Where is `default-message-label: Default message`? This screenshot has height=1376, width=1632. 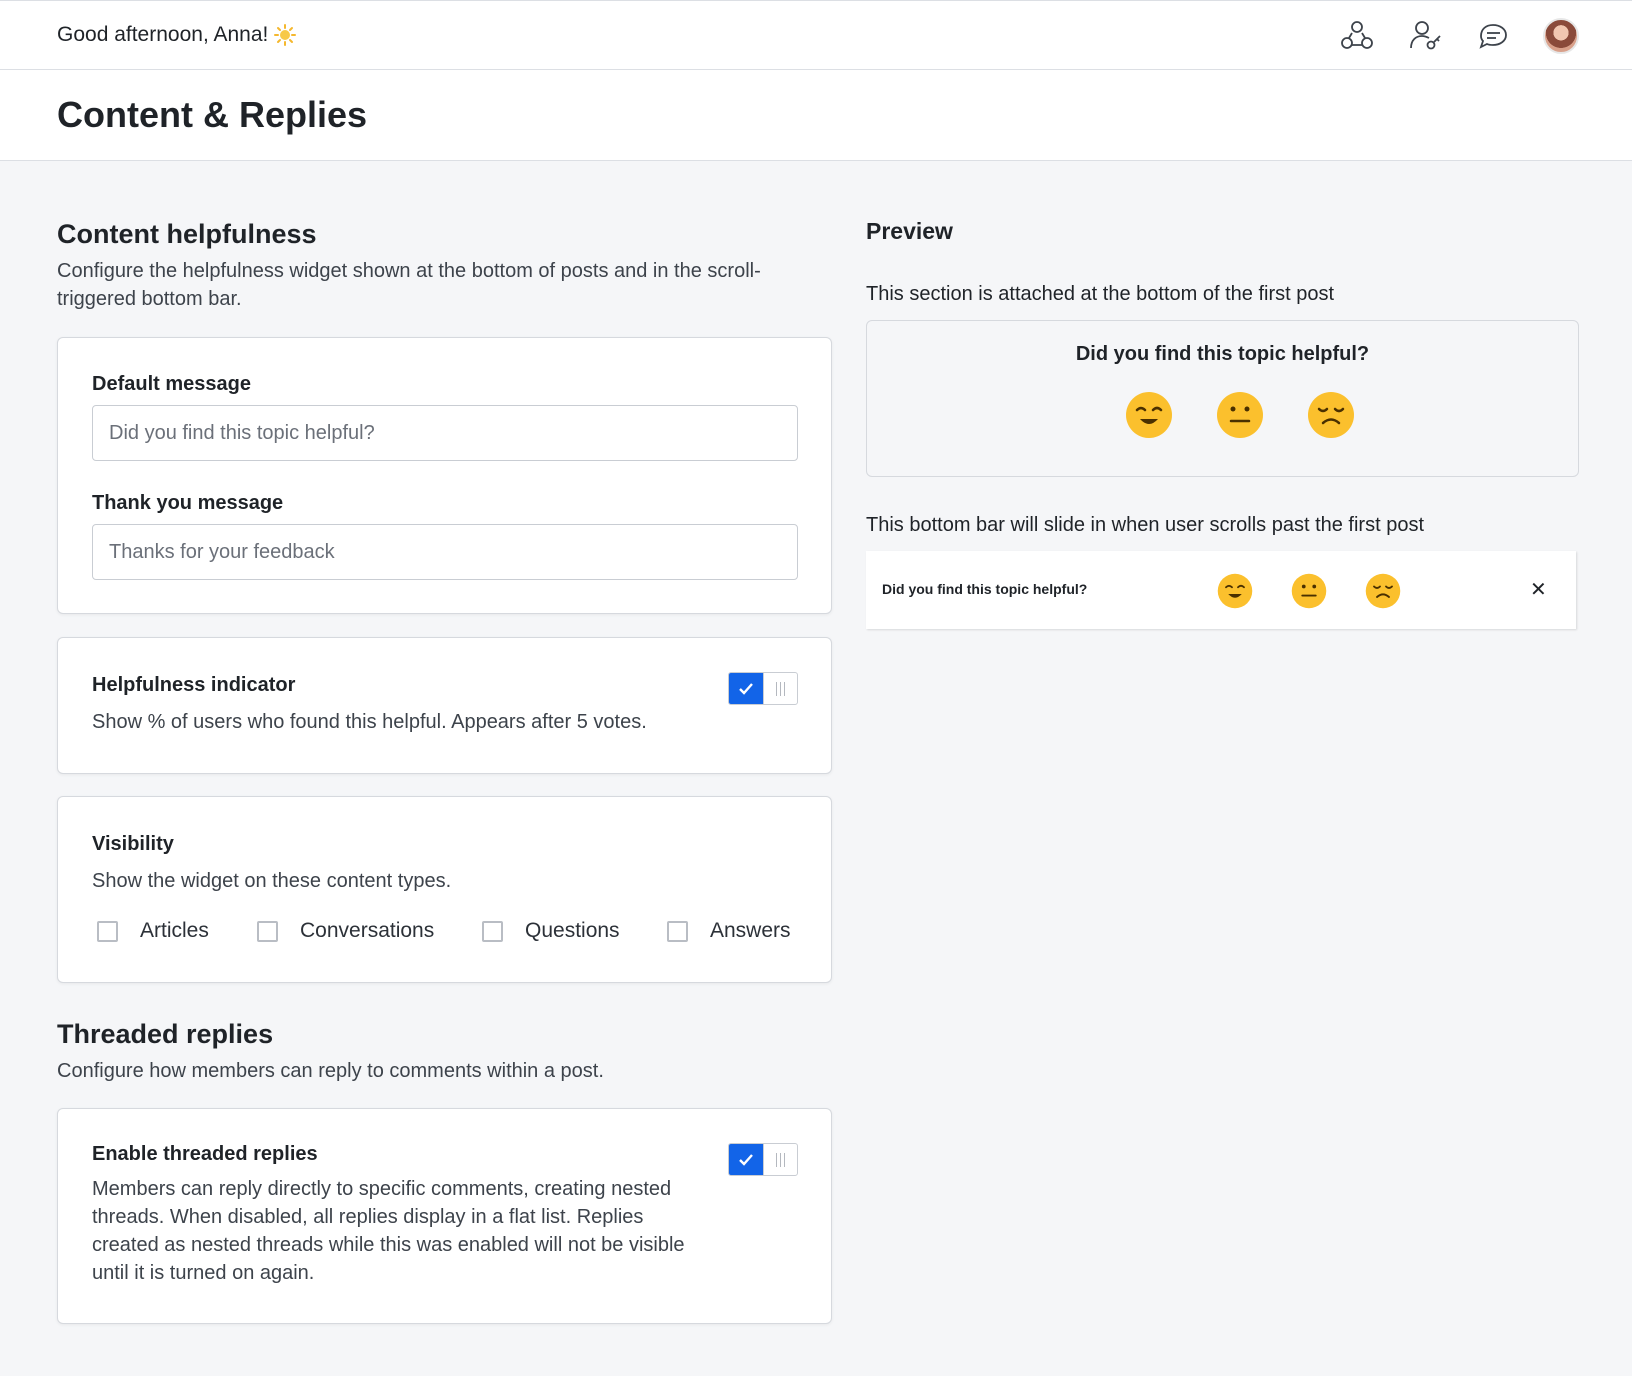
default-message-label: Default message is located at coordinates (171, 384).